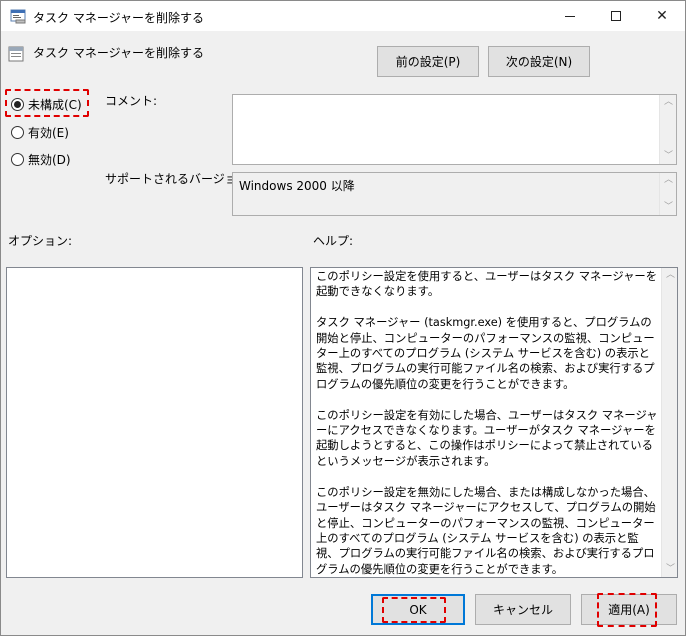 This screenshot has height=636, width=686. I want to click on minimize-button, so click(570, 16).